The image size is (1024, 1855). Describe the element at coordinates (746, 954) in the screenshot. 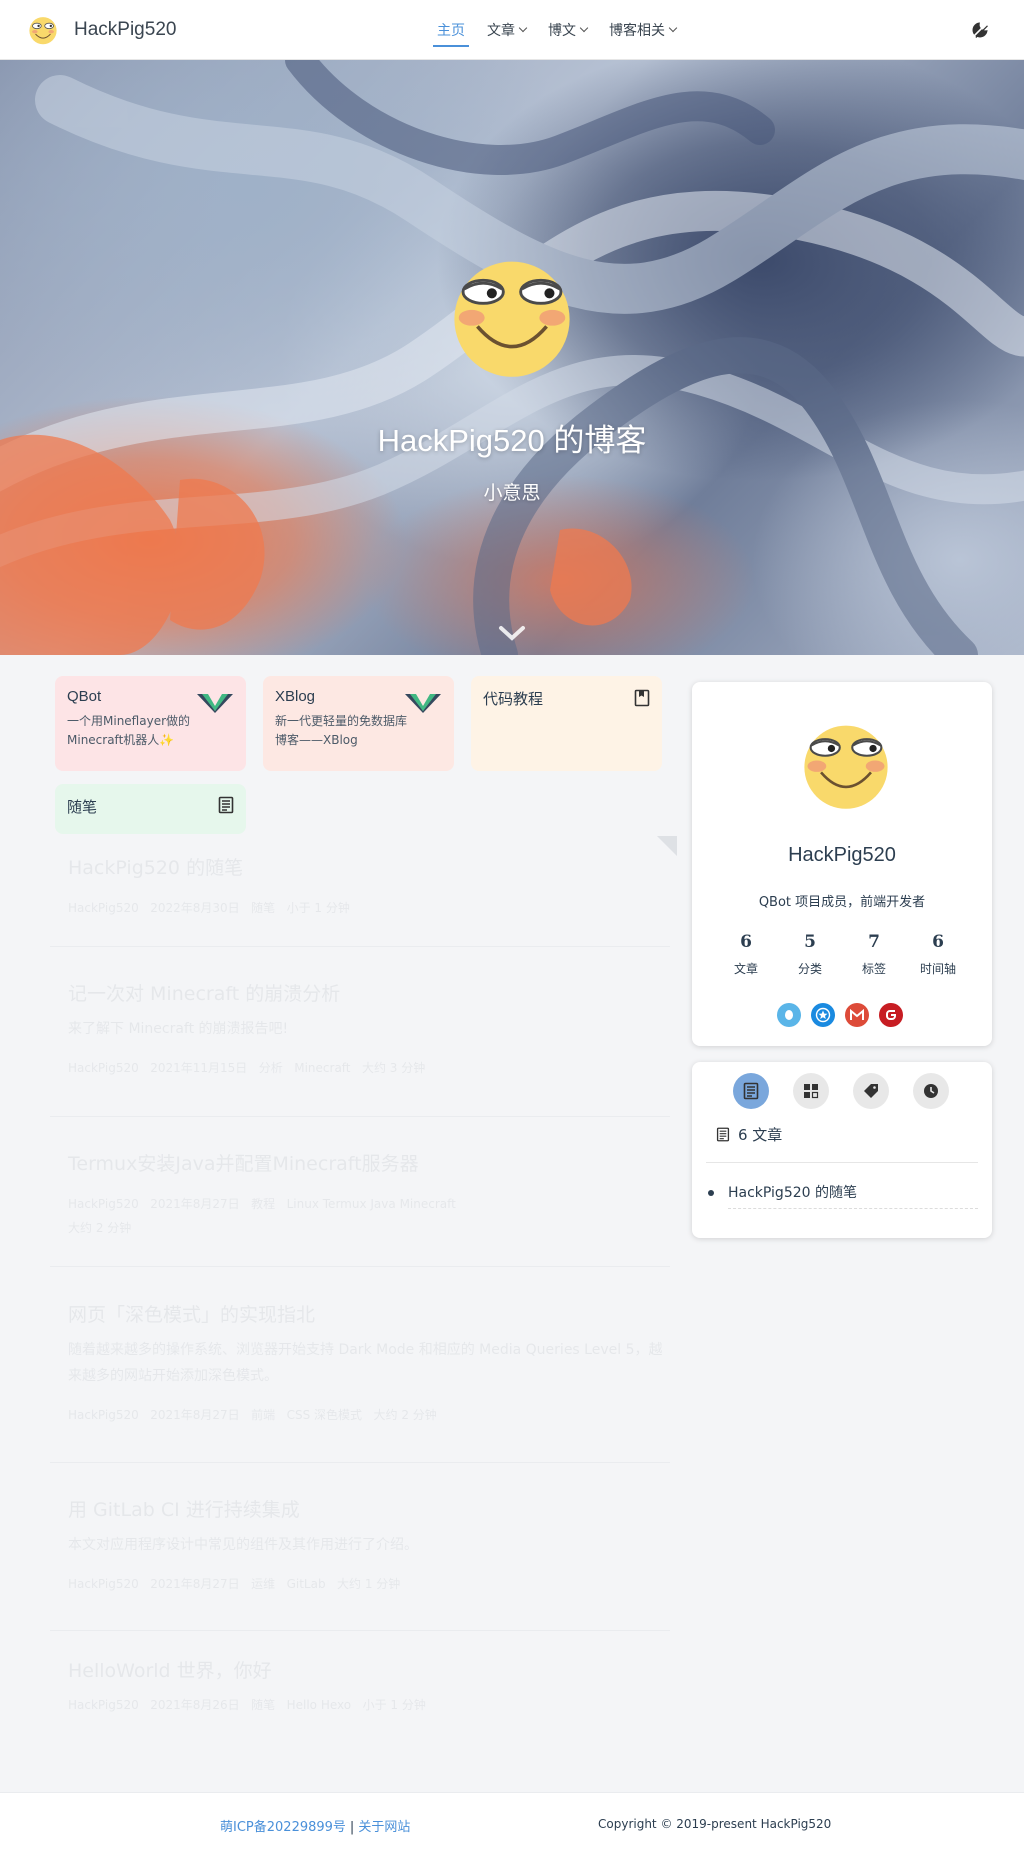

I see `stat-articles: 6 文章` at that location.